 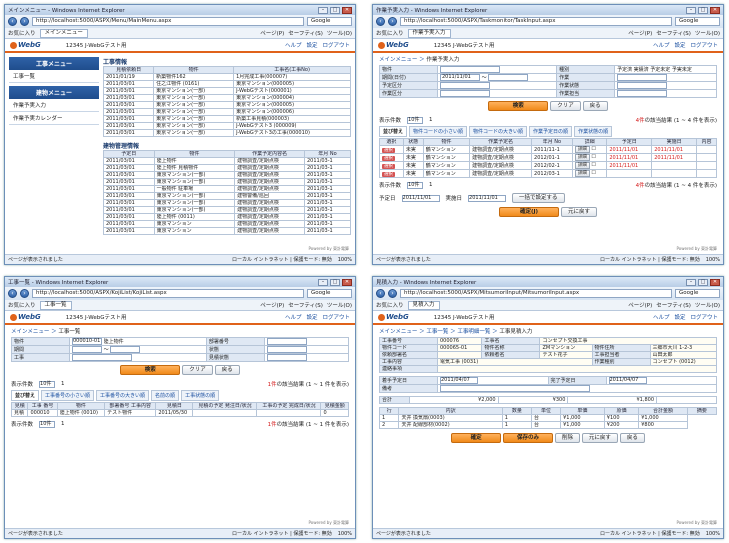 I want to click on sort-tab: 物件コードの大きい順, so click(x=498, y=131).